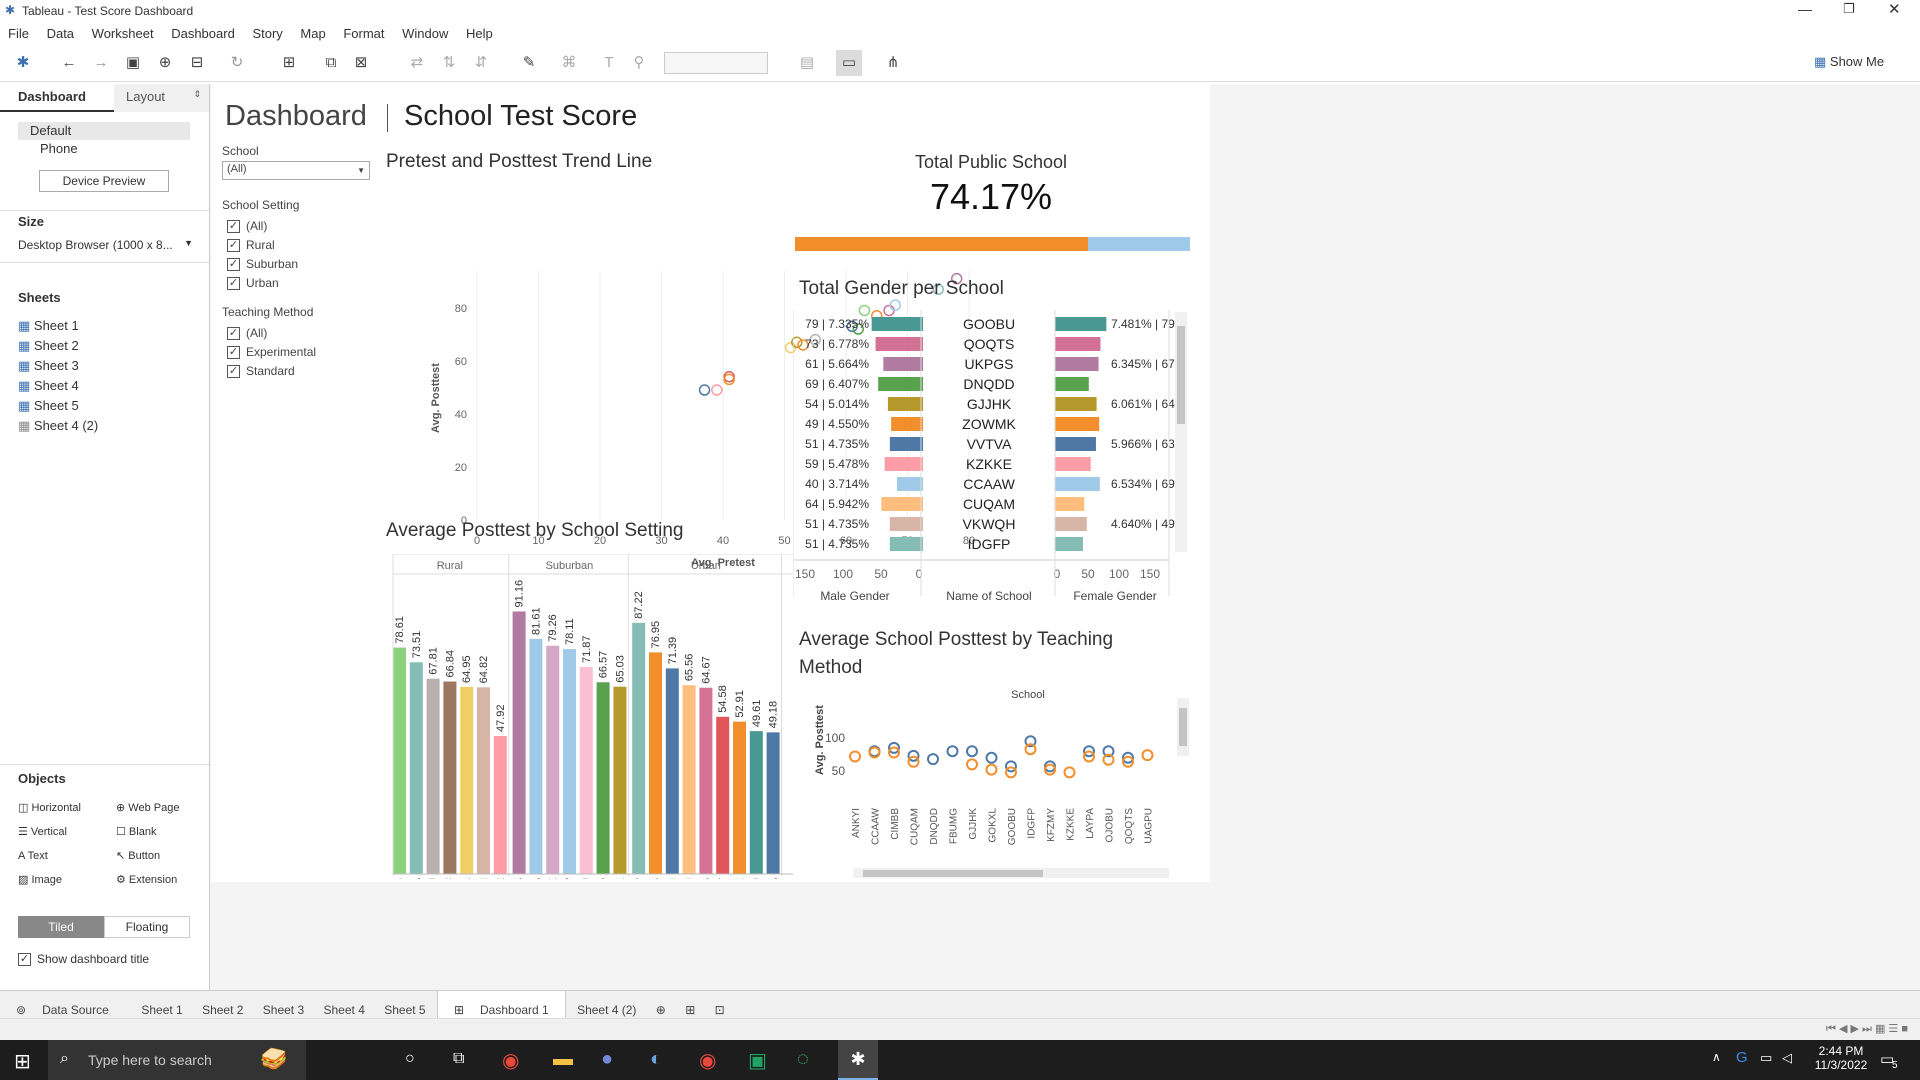 The height and width of the screenshot is (1080, 1920). I want to click on setting-filter-list: ✓ (All) ✓ Rural ✓ Suburban ✓ Urban, so click(262, 255).